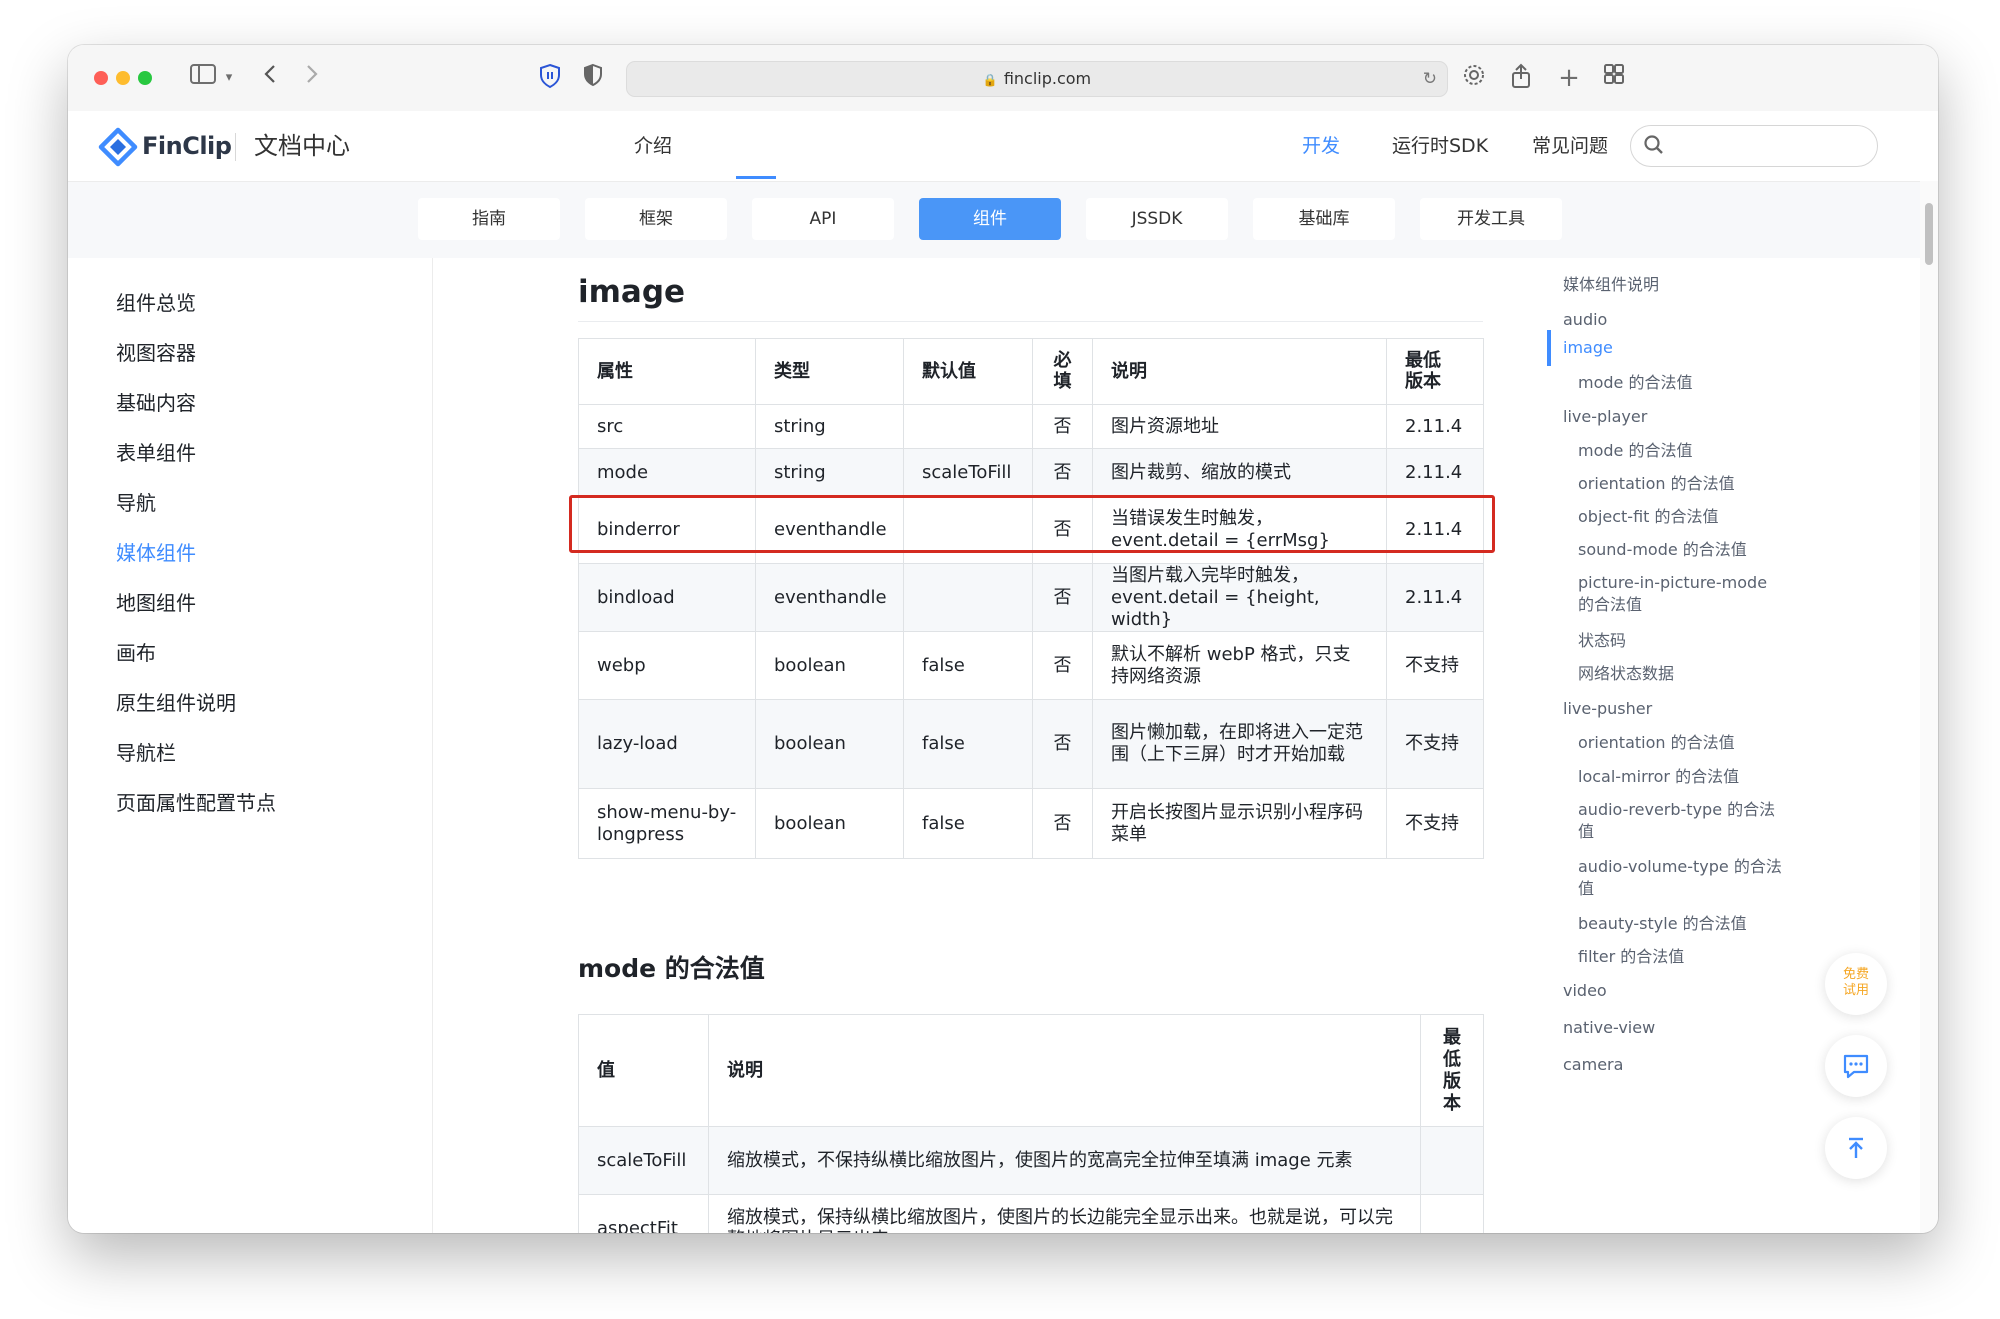  Describe the element at coordinates (1683, 517) in the screenshot. I see `toc-item: object-fit 的合法值` at that location.